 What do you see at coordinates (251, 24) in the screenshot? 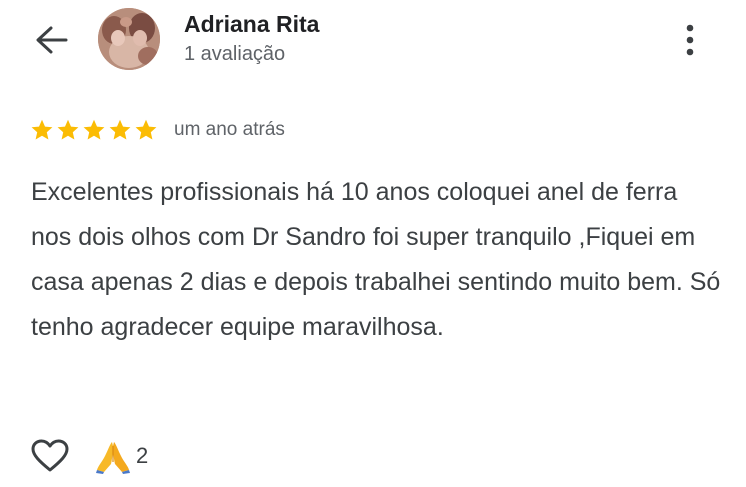
I see `reviewer-name: Adriana Rita` at bounding box center [251, 24].